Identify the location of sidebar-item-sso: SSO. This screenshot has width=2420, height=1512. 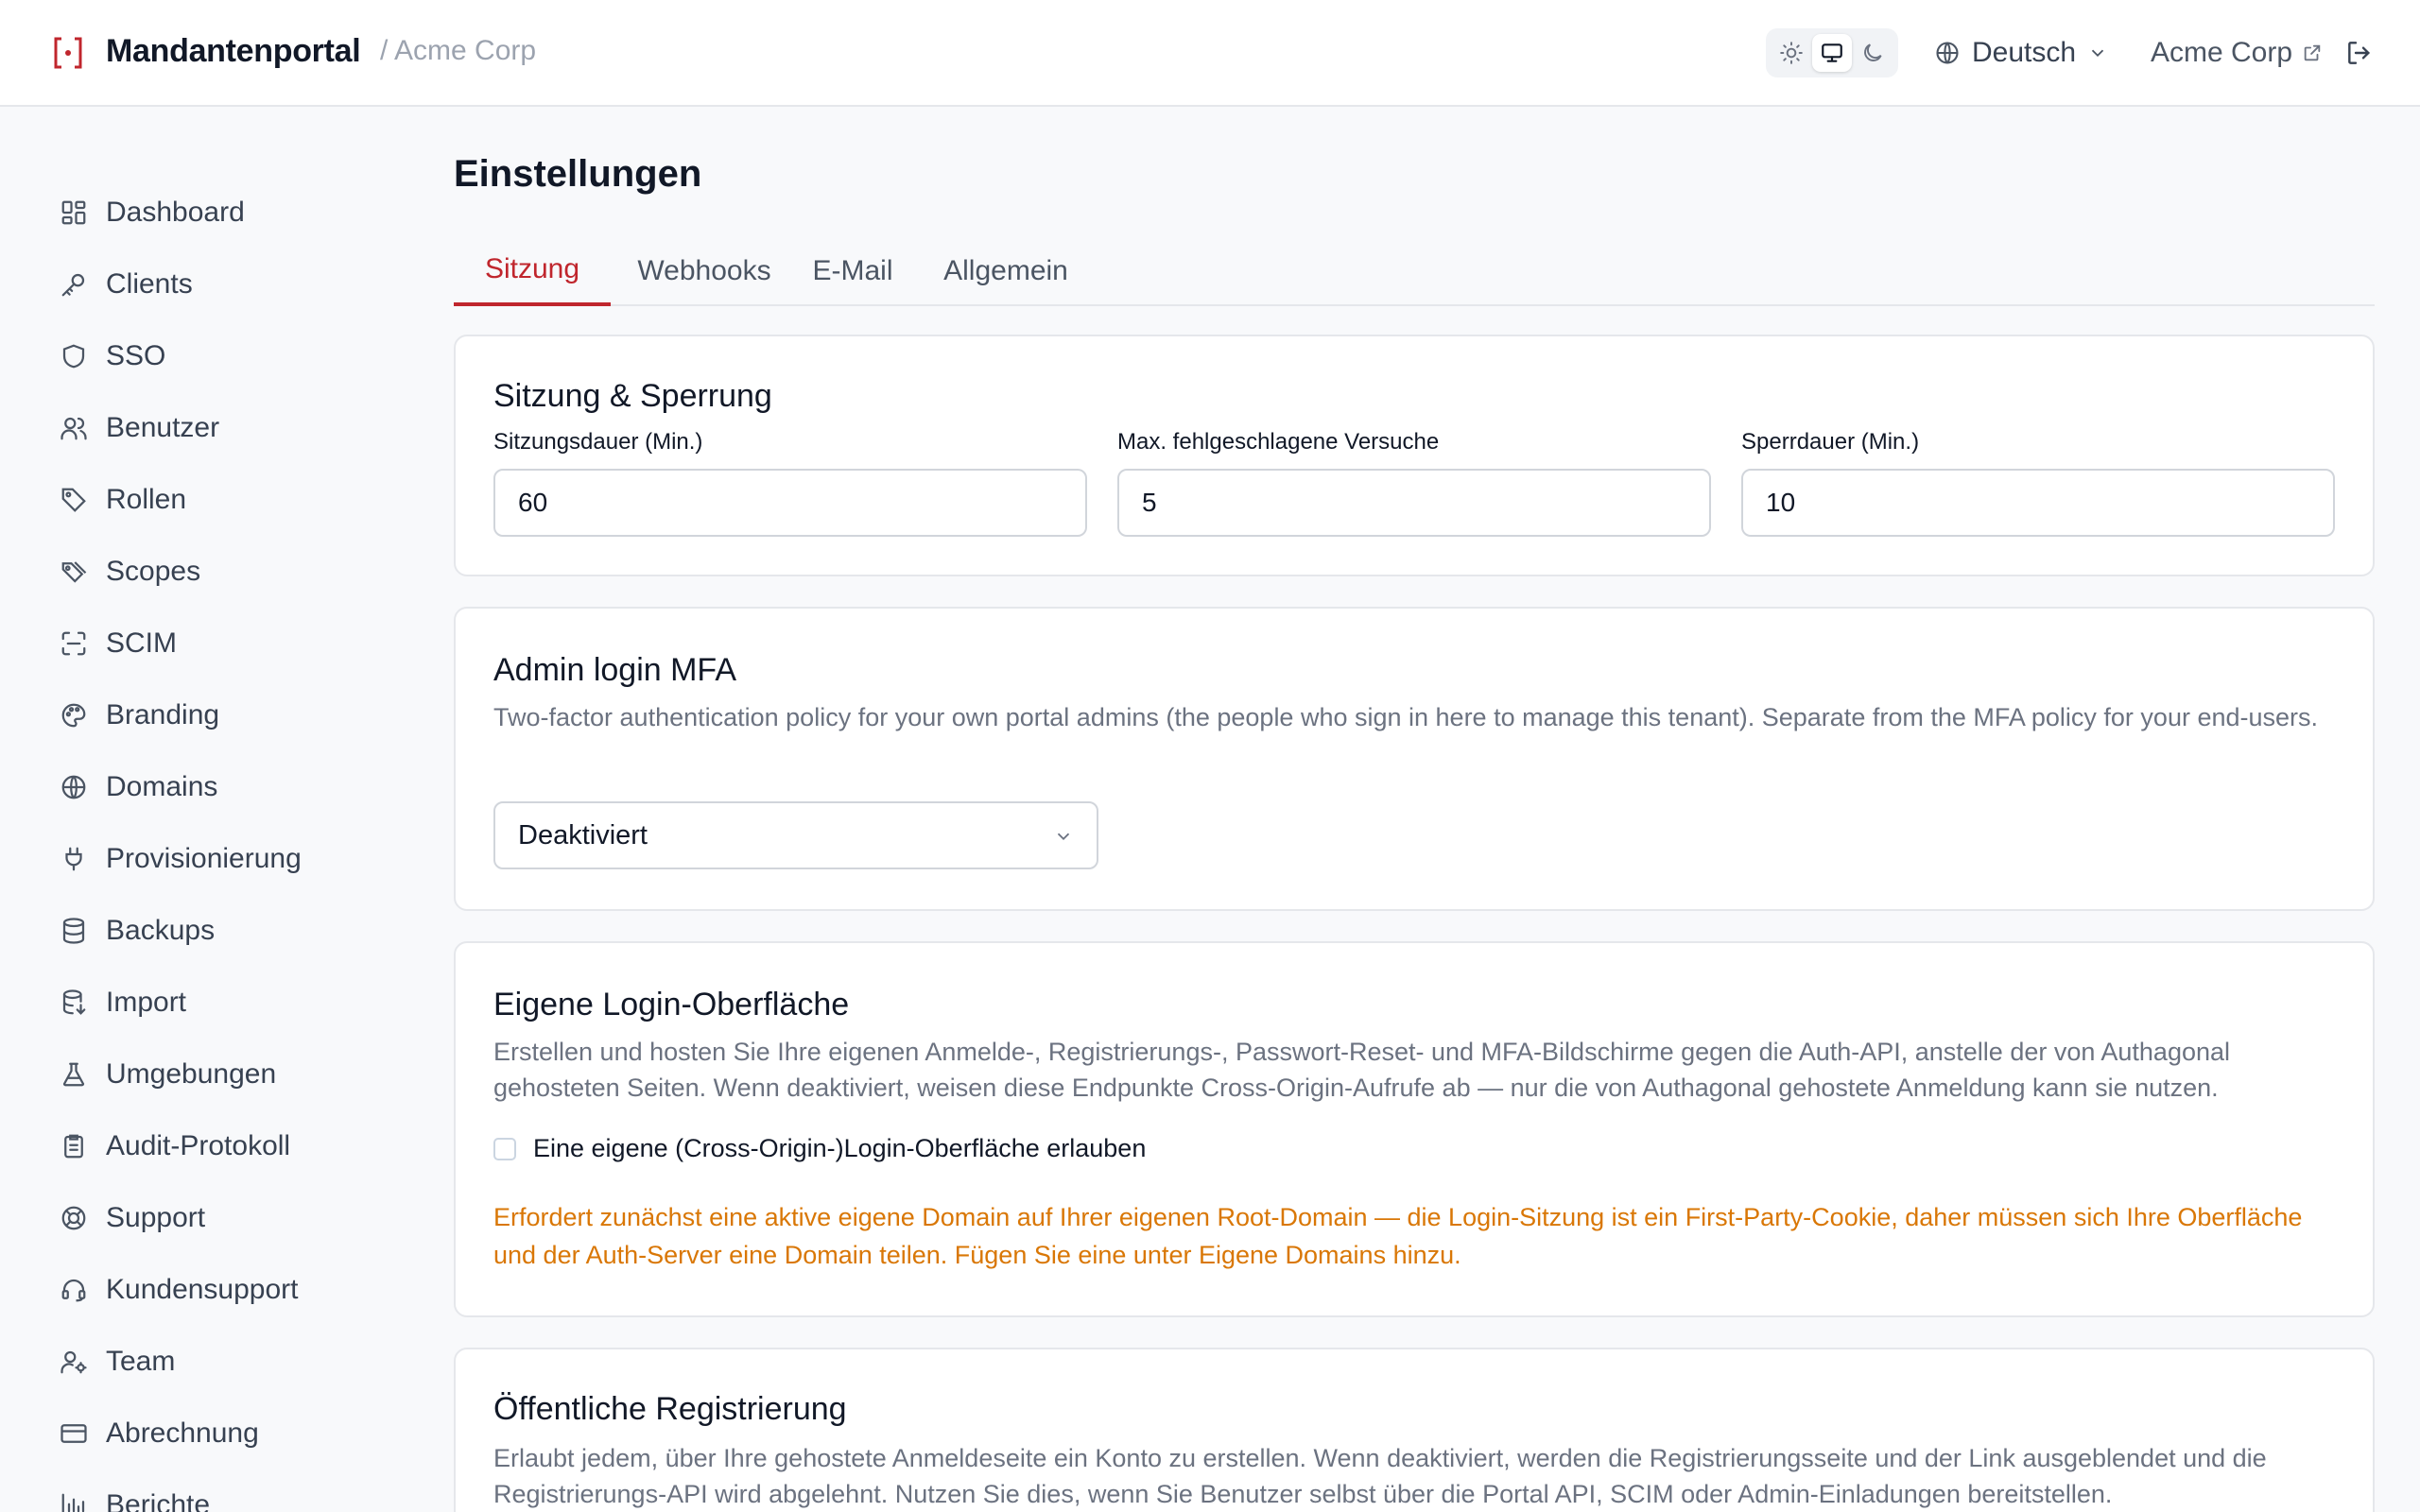
(227, 356).